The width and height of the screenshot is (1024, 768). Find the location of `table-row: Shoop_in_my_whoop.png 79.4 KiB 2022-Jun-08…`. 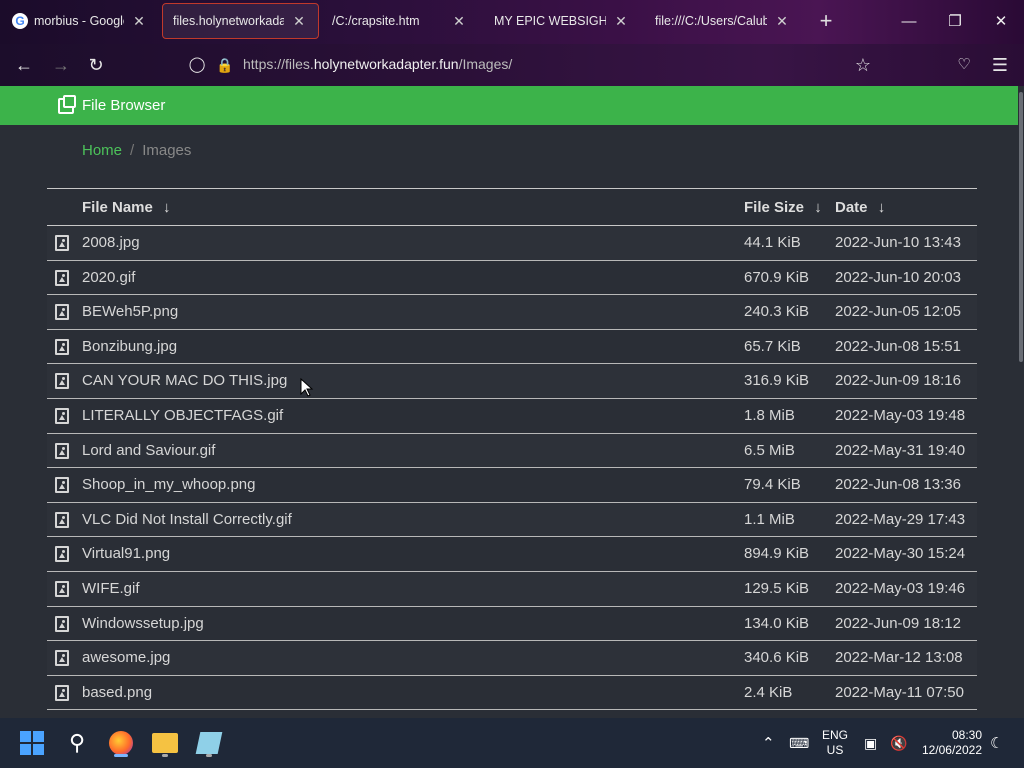

table-row: Shoop_in_my_whoop.png 79.4 KiB 2022-Jun-08… is located at coordinates (512, 485).